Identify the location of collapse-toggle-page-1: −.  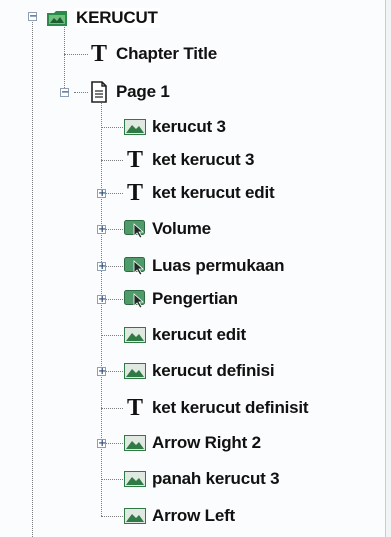
(64, 93).